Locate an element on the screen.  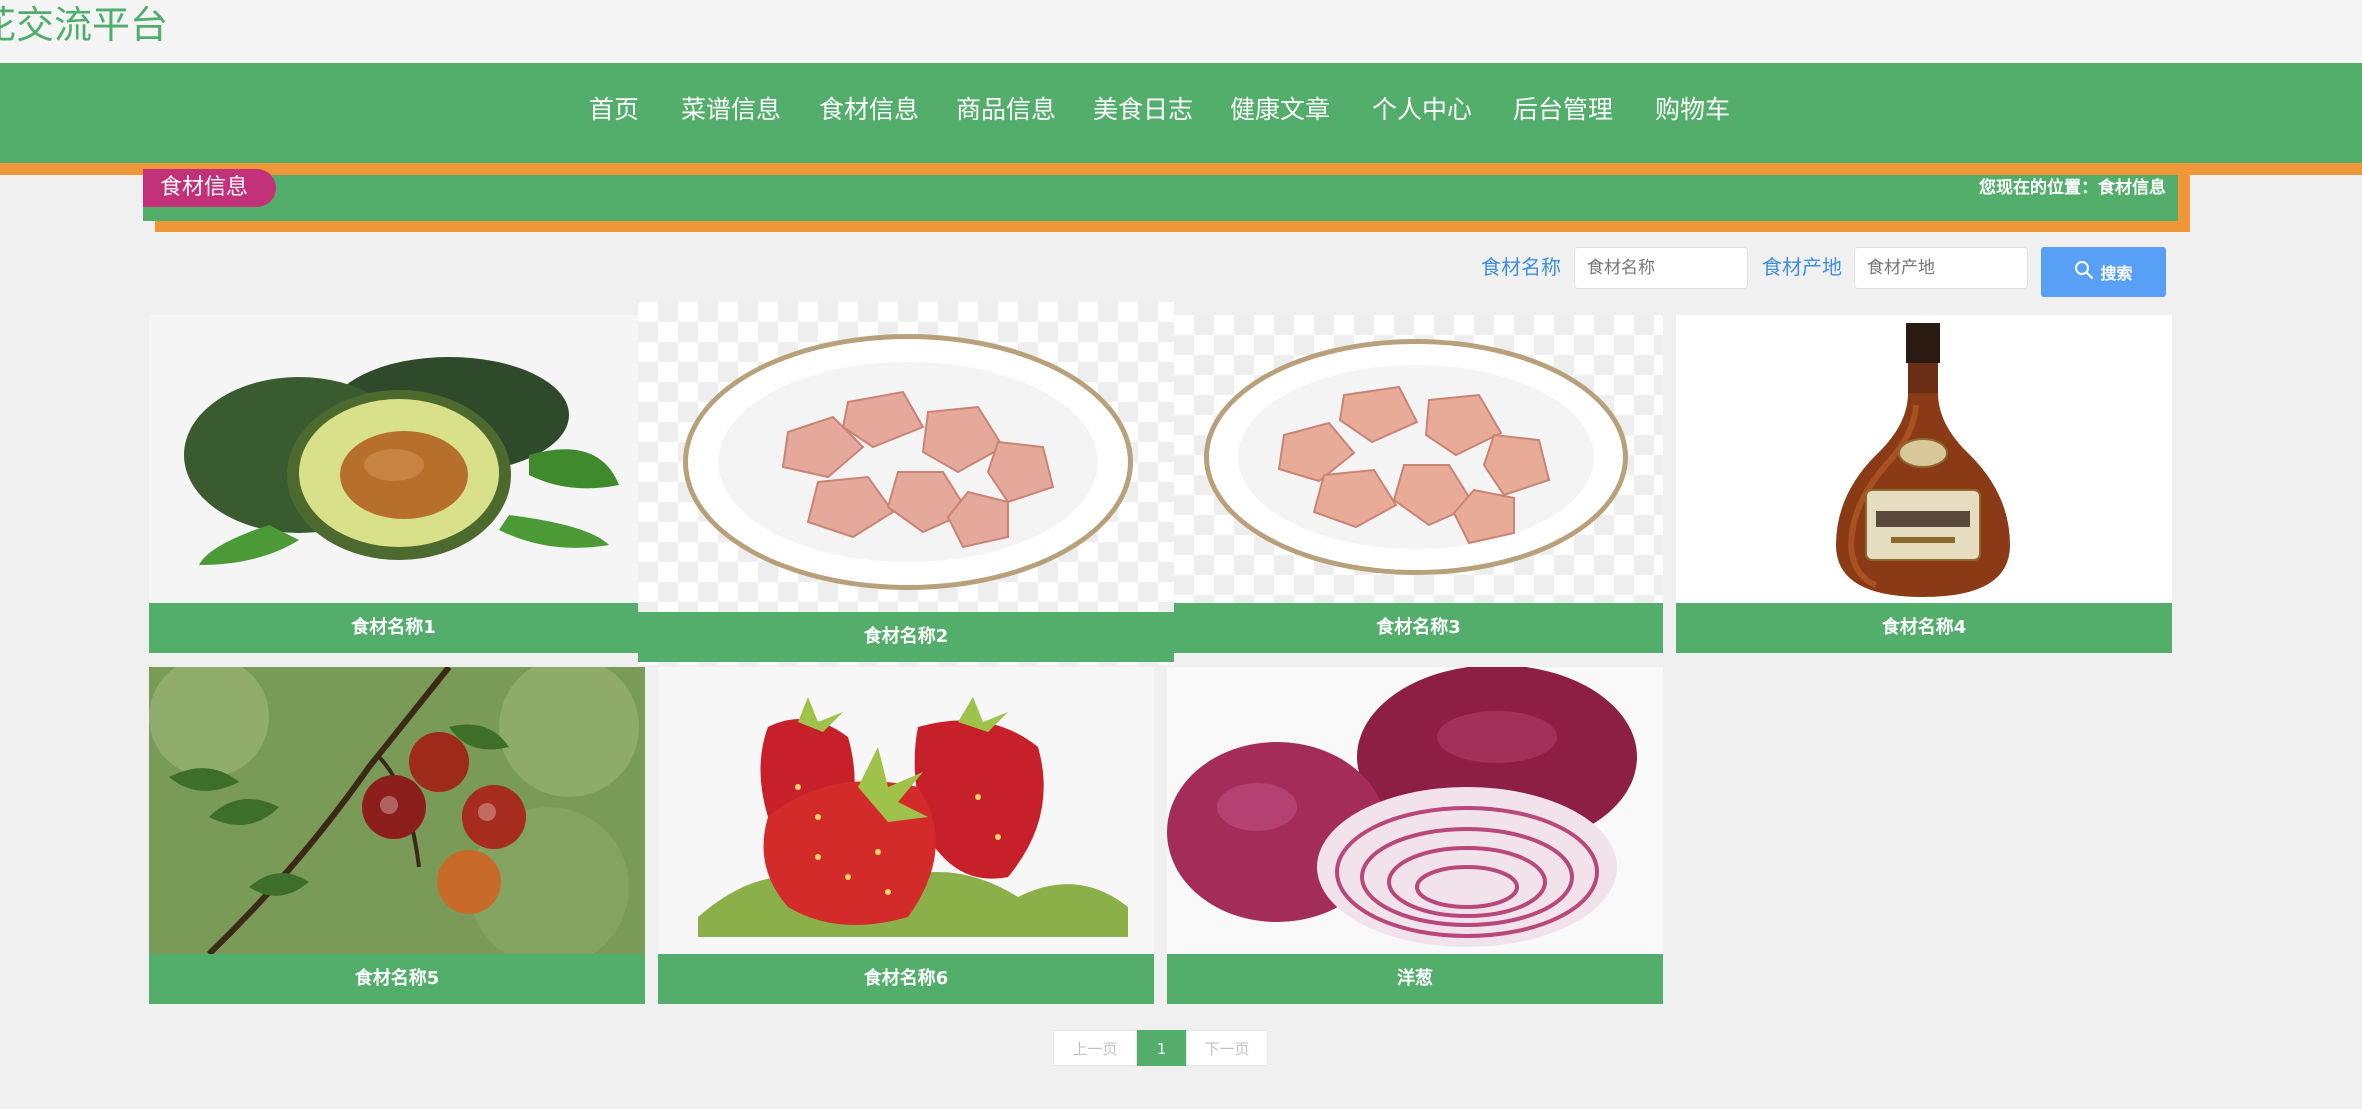
ingredient-card: 食材名称4 is located at coordinates (1924, 484).